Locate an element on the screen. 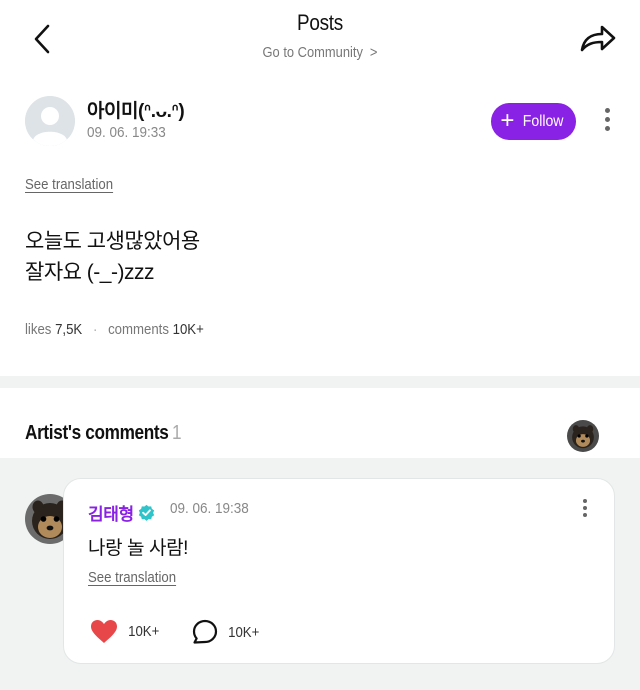 Image resolution: width=640 pixels, height=690 pixels. artist-comments-title: Artist's comments 1 is located at coordinates (103, 433).